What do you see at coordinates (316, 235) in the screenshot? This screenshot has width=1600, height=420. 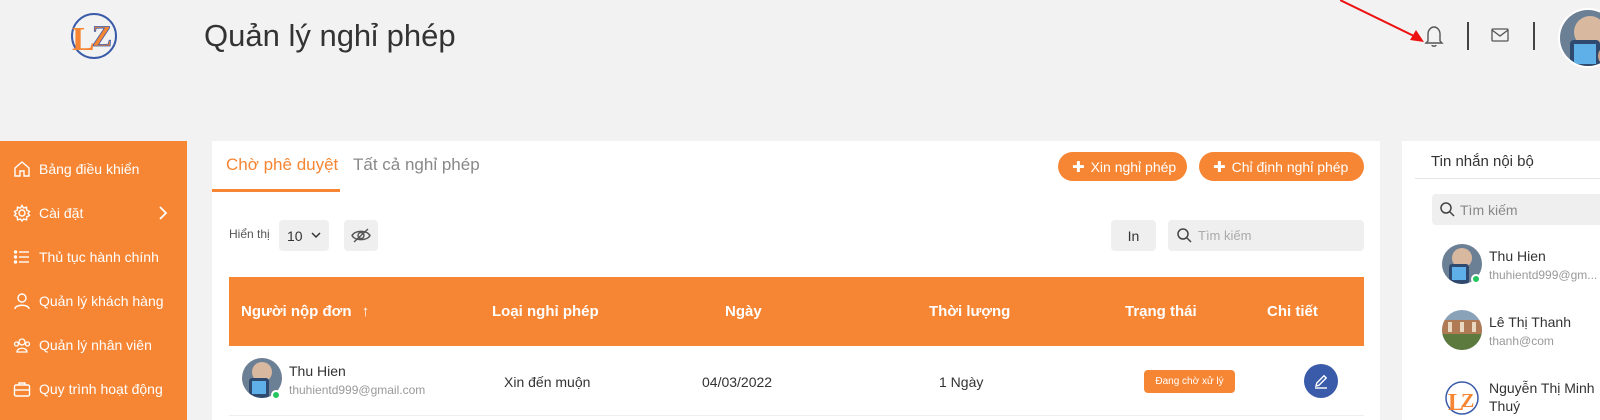 I see `chevron-down-icon` at bounding box center [316, 235].